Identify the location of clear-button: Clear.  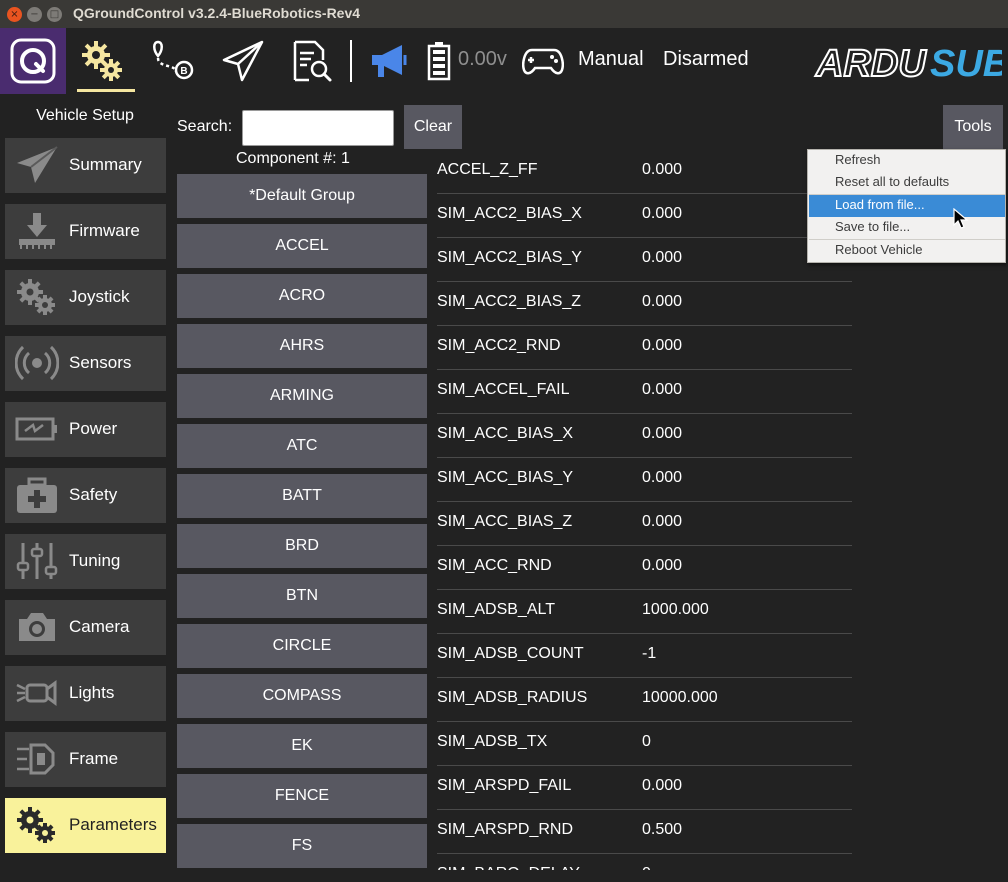
(433, 127).